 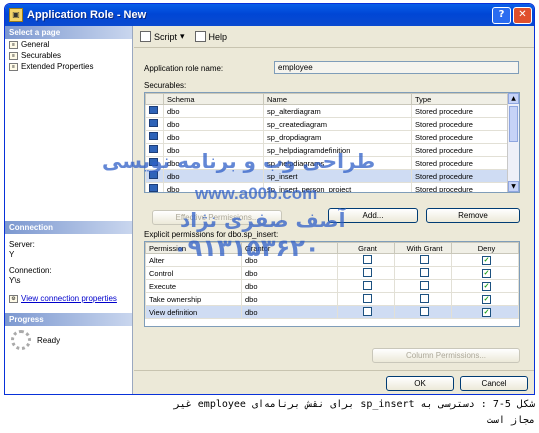 I want to click on remove-button: Remove, so click(x=473, y=215).